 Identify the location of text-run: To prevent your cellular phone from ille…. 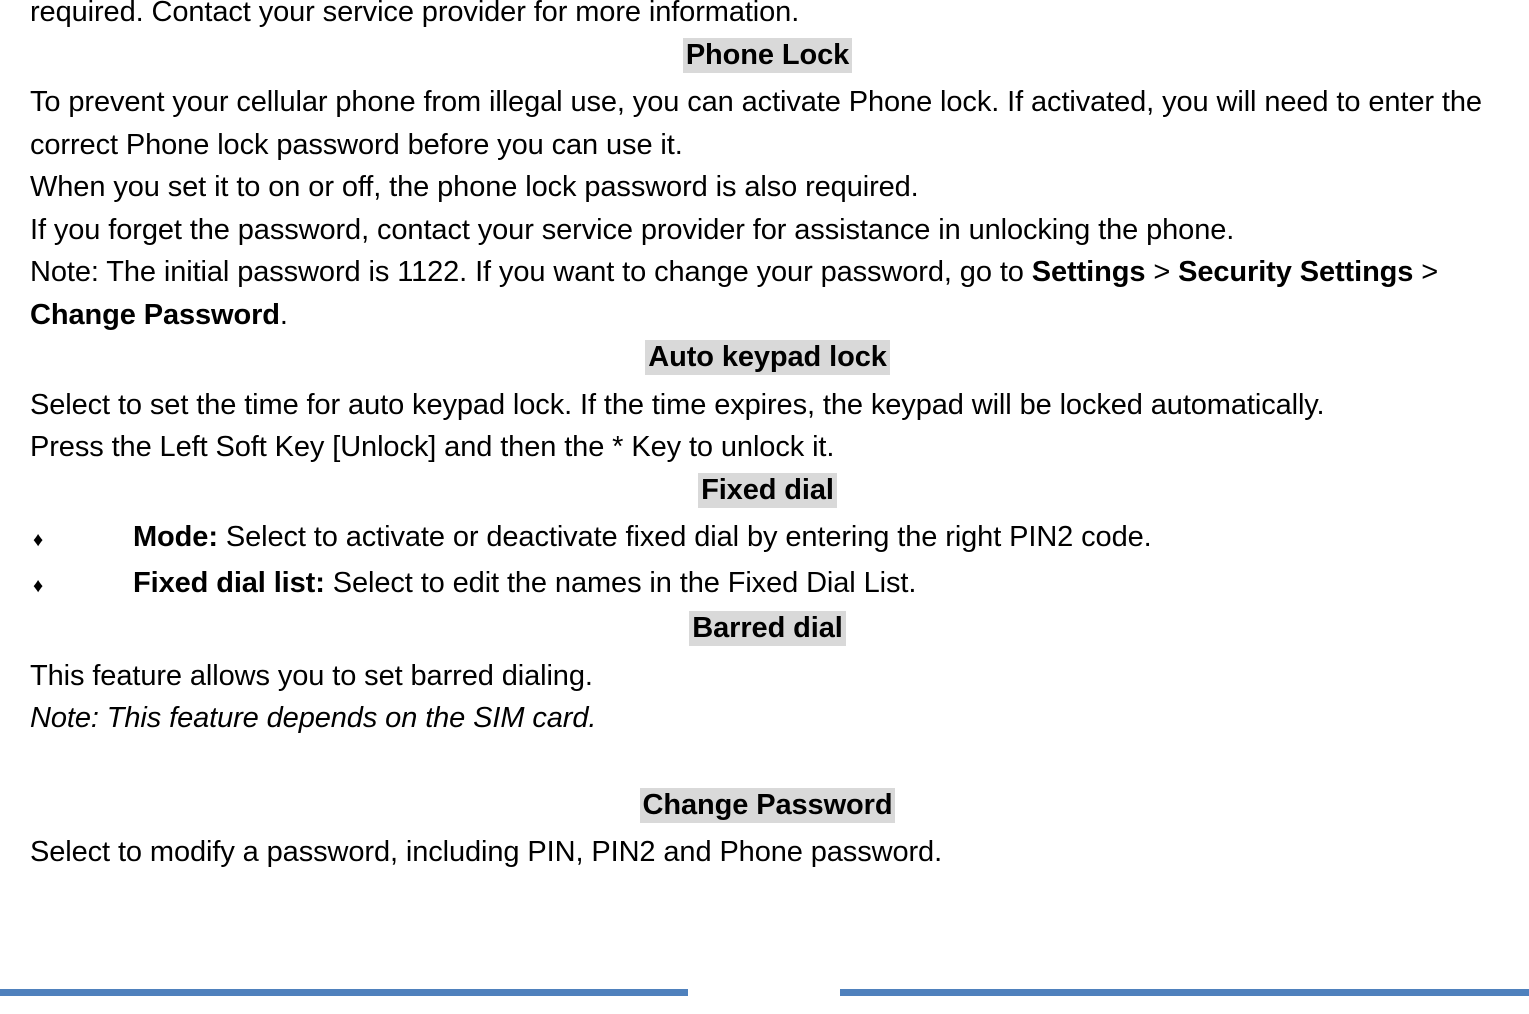
(756, 123).